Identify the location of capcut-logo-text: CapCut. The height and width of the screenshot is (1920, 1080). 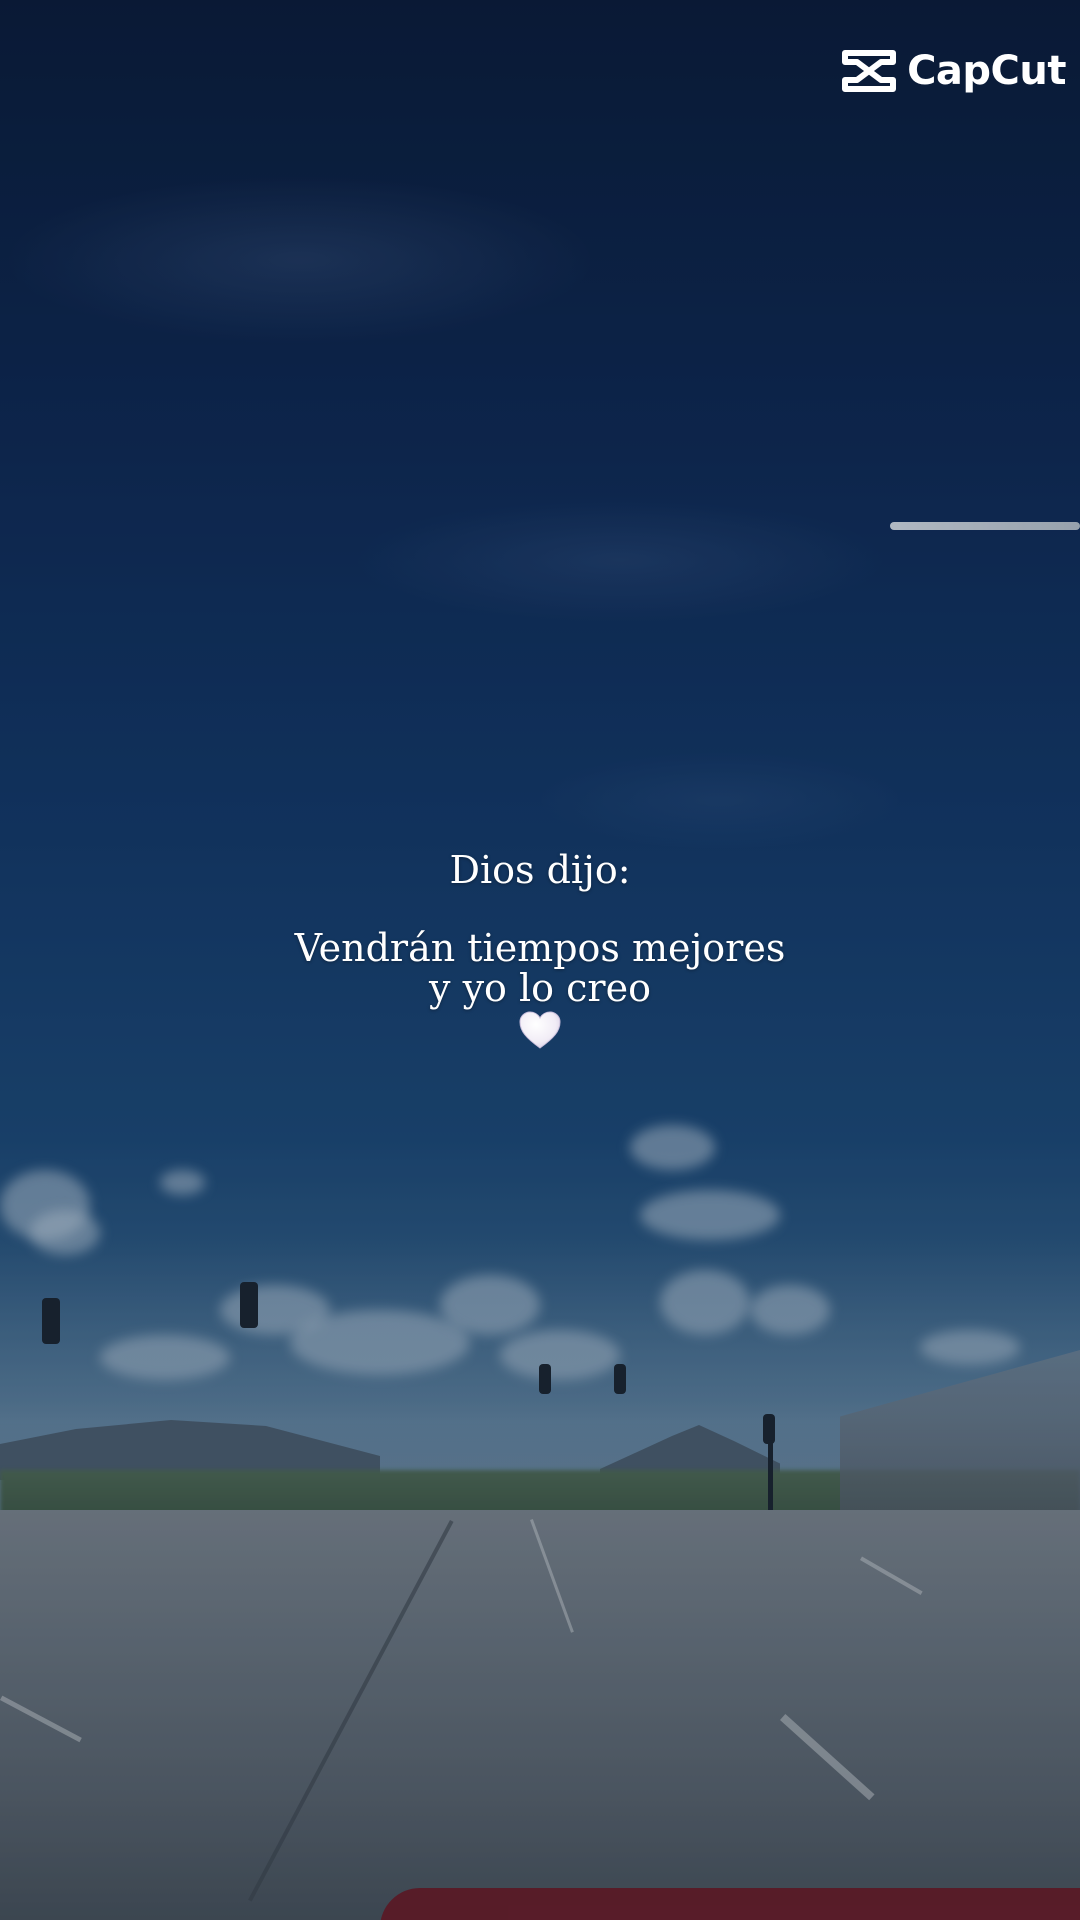
(986, 71).